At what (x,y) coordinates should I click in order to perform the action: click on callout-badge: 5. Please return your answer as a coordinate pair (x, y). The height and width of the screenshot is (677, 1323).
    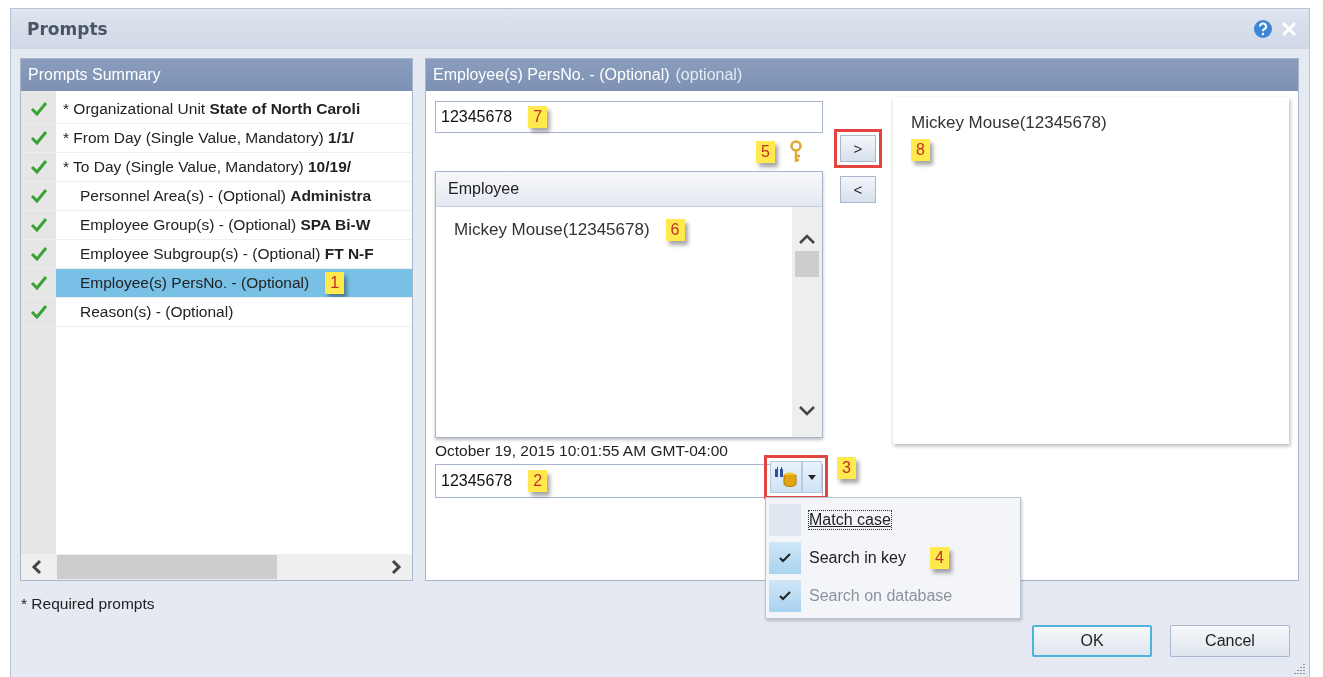
    Looking at the image, I should click on (765, 152).